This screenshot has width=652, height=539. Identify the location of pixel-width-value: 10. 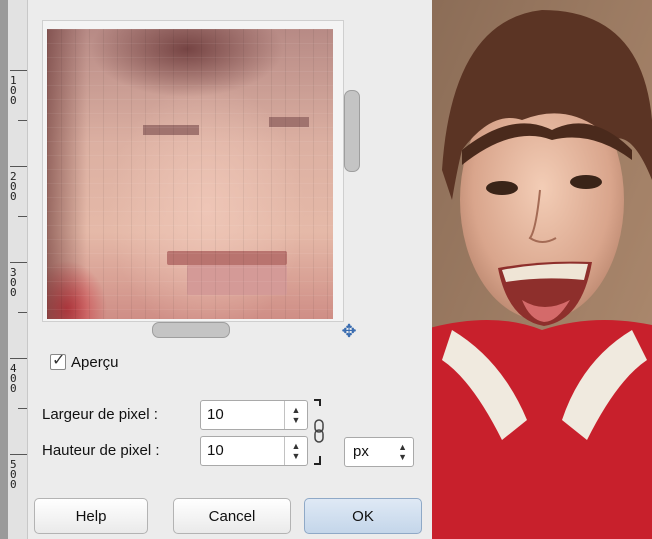
(215, 414).